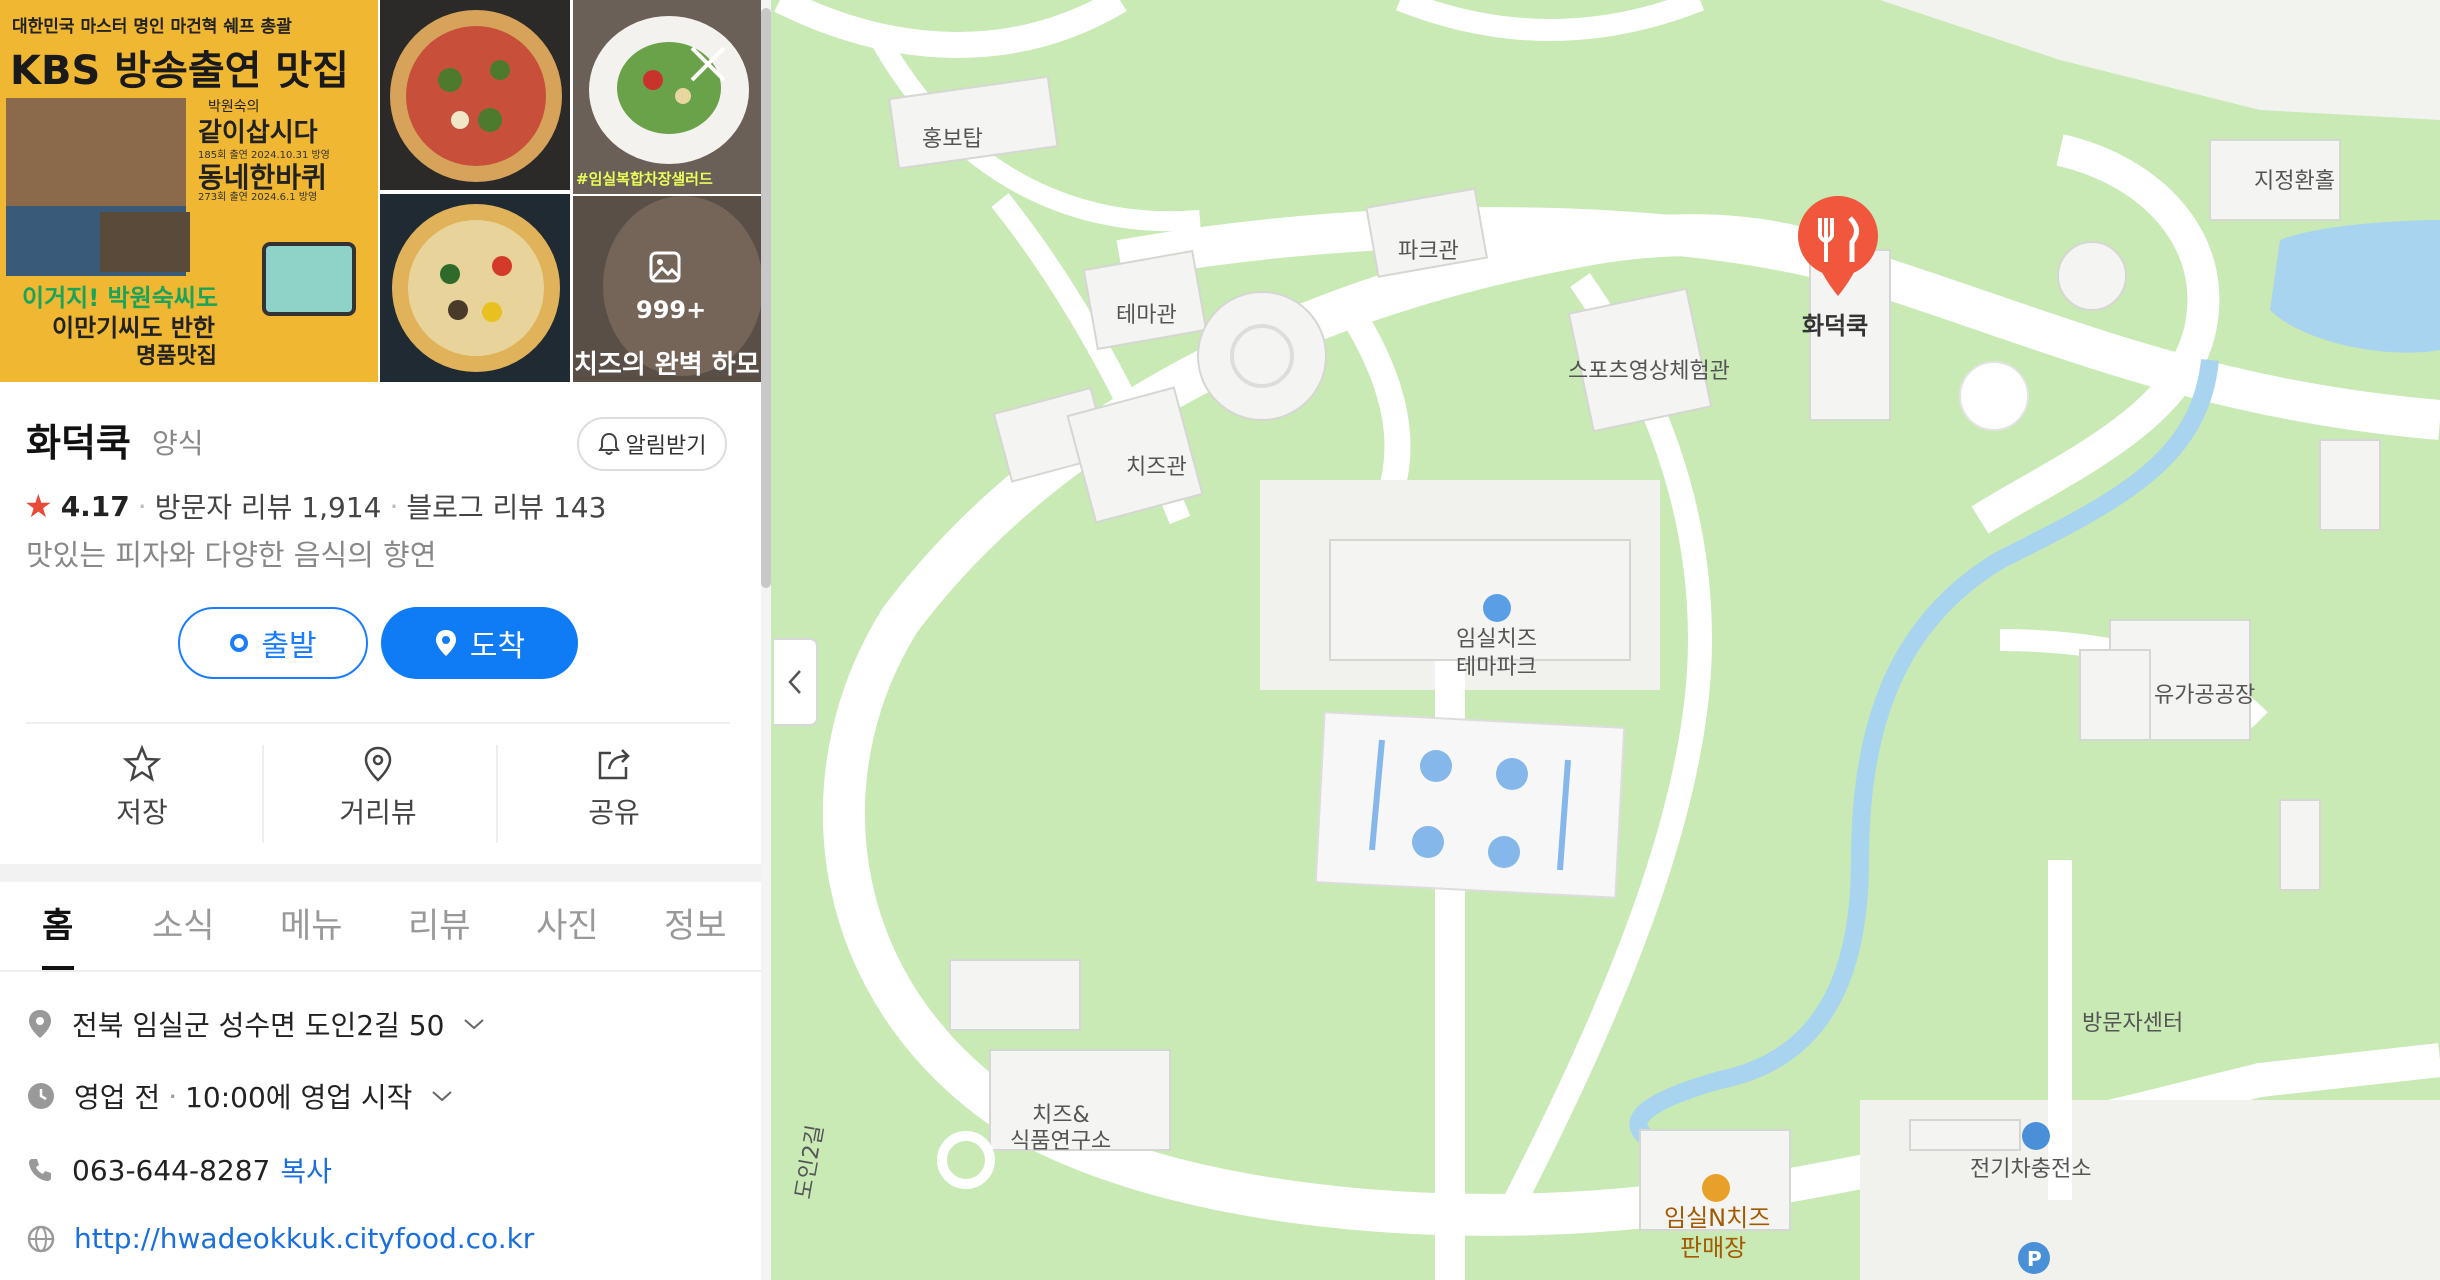 This screenshot has width=2440, height=1280. What do you see at coordinates (258, 133) in the screenshot?
I see `banner-show1: 같이삽시다` at bounding box center [258, 133].